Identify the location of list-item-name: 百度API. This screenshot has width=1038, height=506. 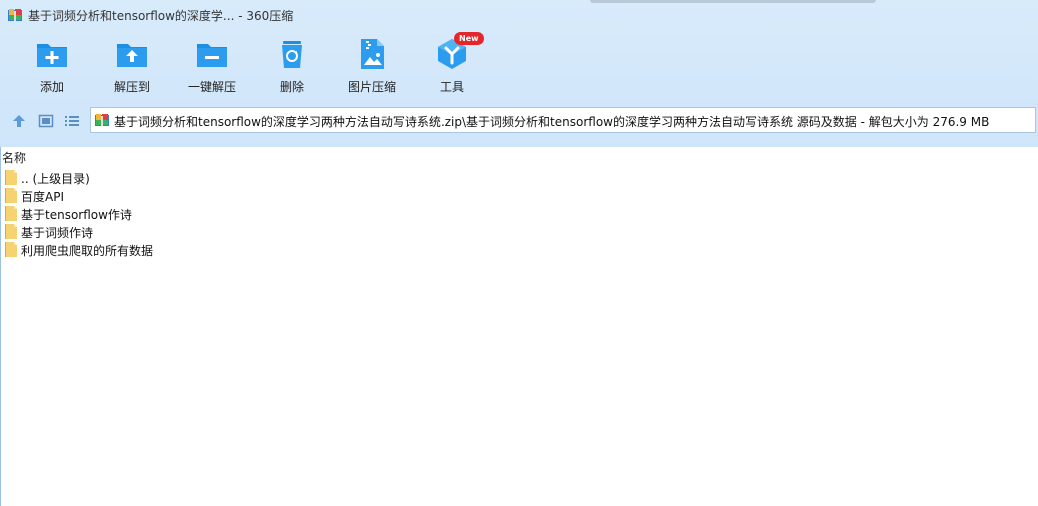
(42, 197).